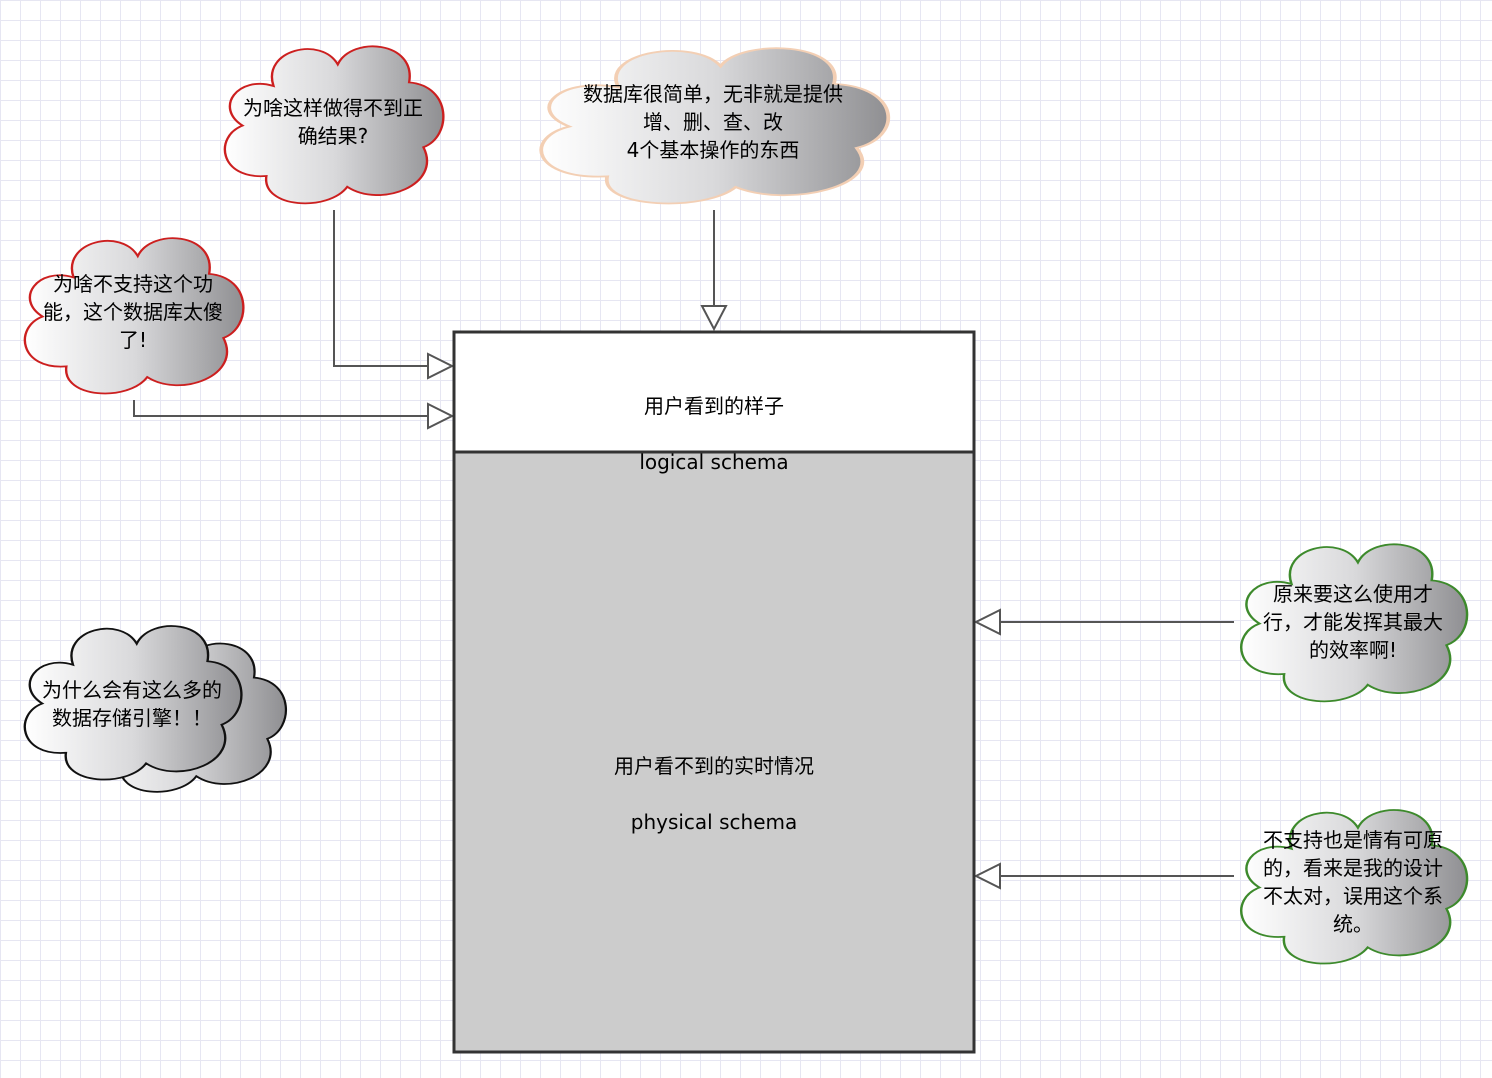 This screenshot has width=1492, height=1078. I want to click on logical-schema-subtitle: logical schema, so click(714, 462).